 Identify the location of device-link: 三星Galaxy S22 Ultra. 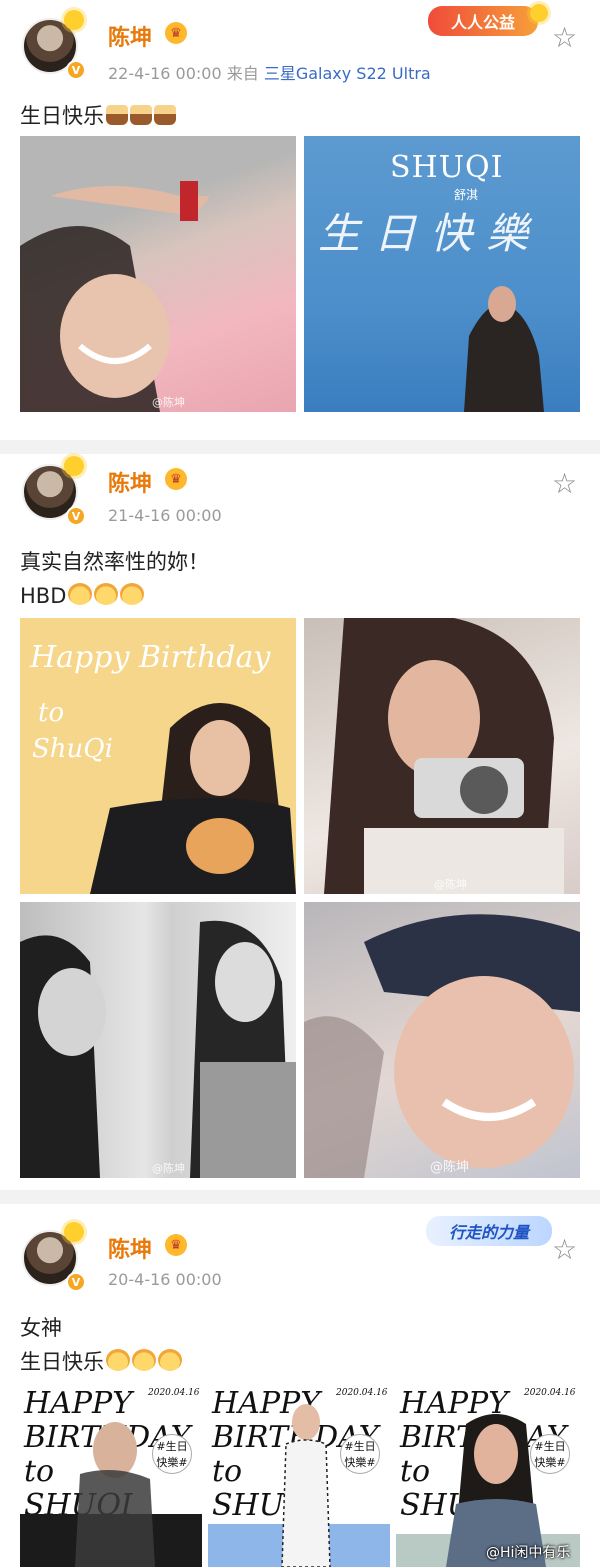
(347, 73).